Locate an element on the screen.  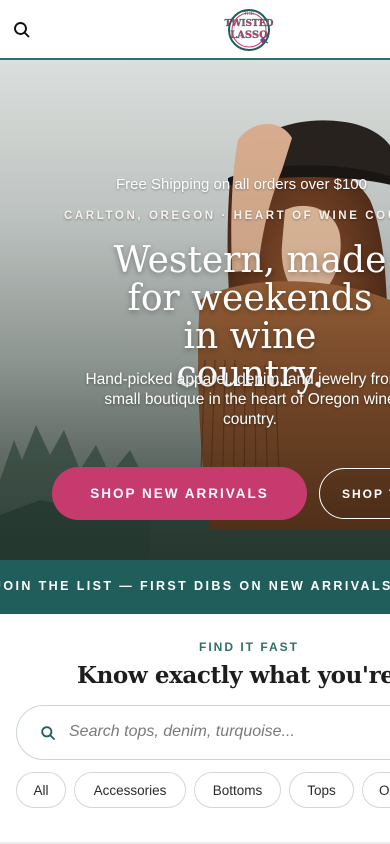
chip-accessories: Accessories is located at coordinates (130, 790).